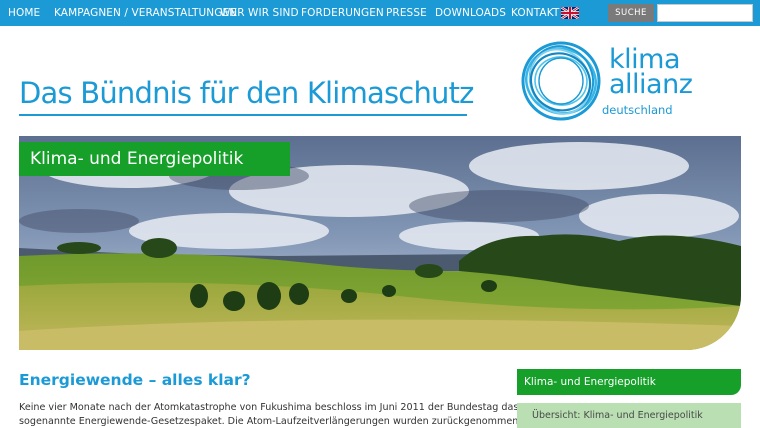 This screenshot has width=760, height=428. Describe the element at coordinates (629, 415) in the screenshot. I see `sidebar-item-uebersicht: Übersicht: Klima- und Energiepolitik` at that location.